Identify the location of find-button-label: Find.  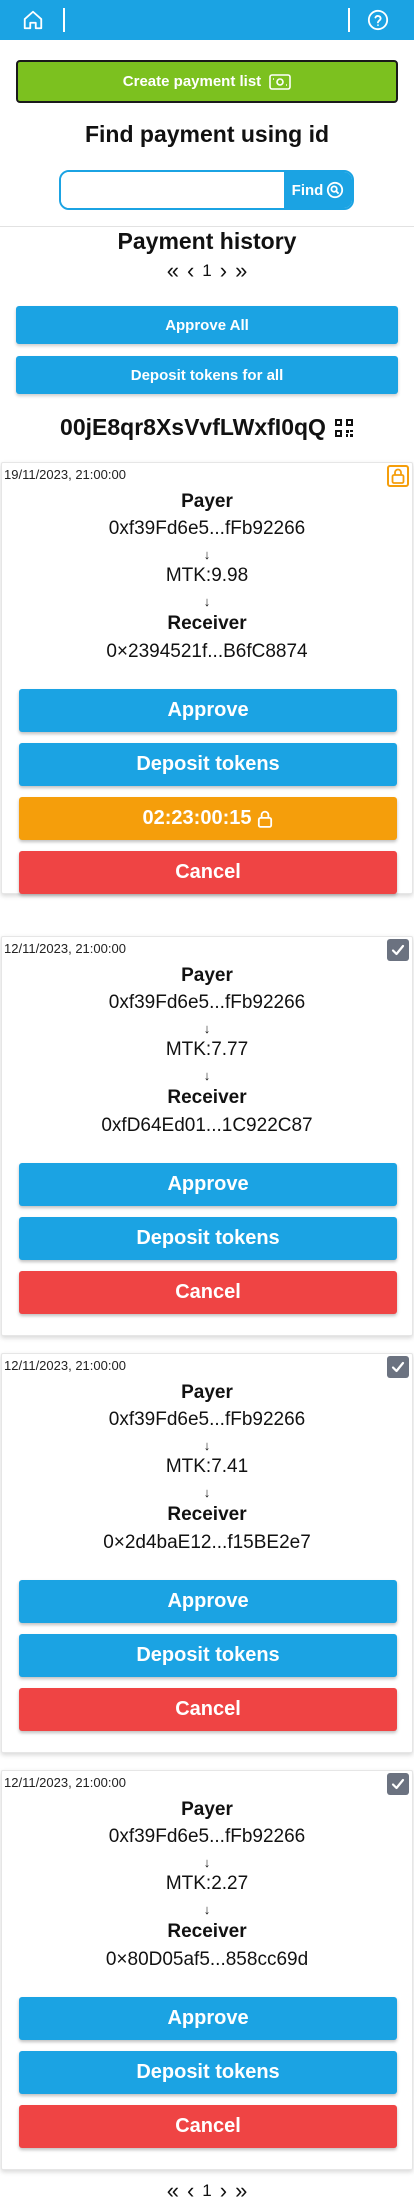
(307, 190).